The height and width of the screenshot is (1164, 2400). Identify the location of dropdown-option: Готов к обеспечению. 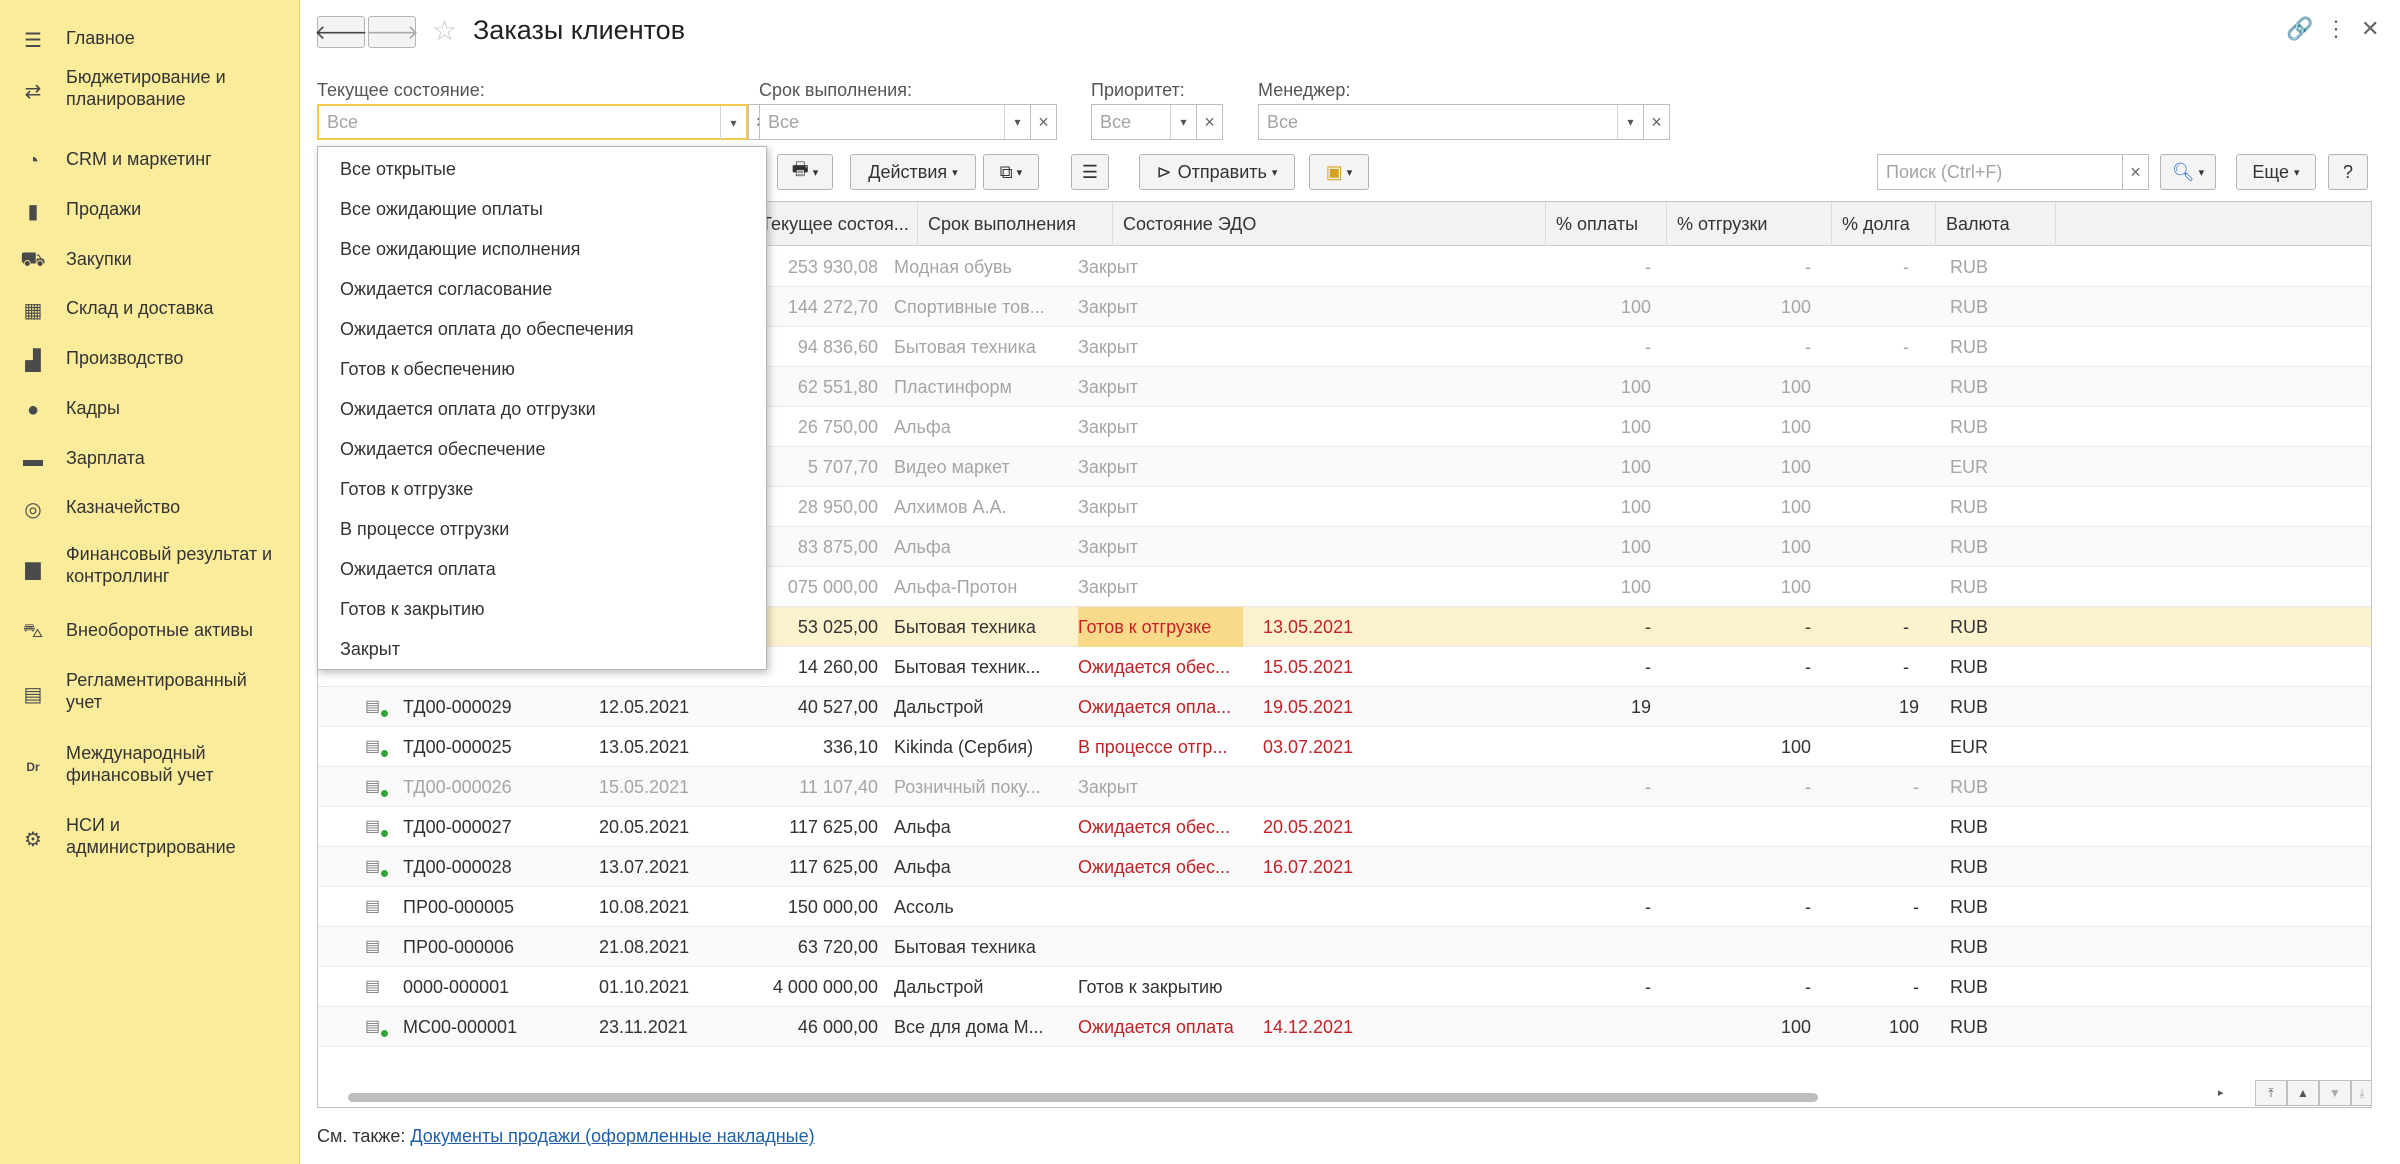
(427, 369).